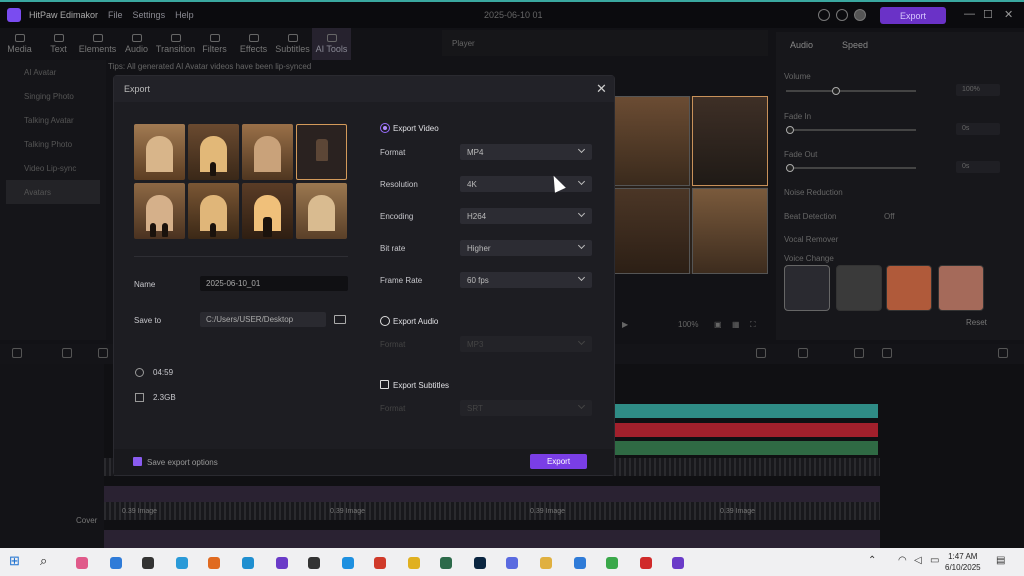 Image resolution: width=1024 pixels, height=576 pixels. I want to click on save-path-input: C:/Users/USER/Desktop, so click(263, 319).